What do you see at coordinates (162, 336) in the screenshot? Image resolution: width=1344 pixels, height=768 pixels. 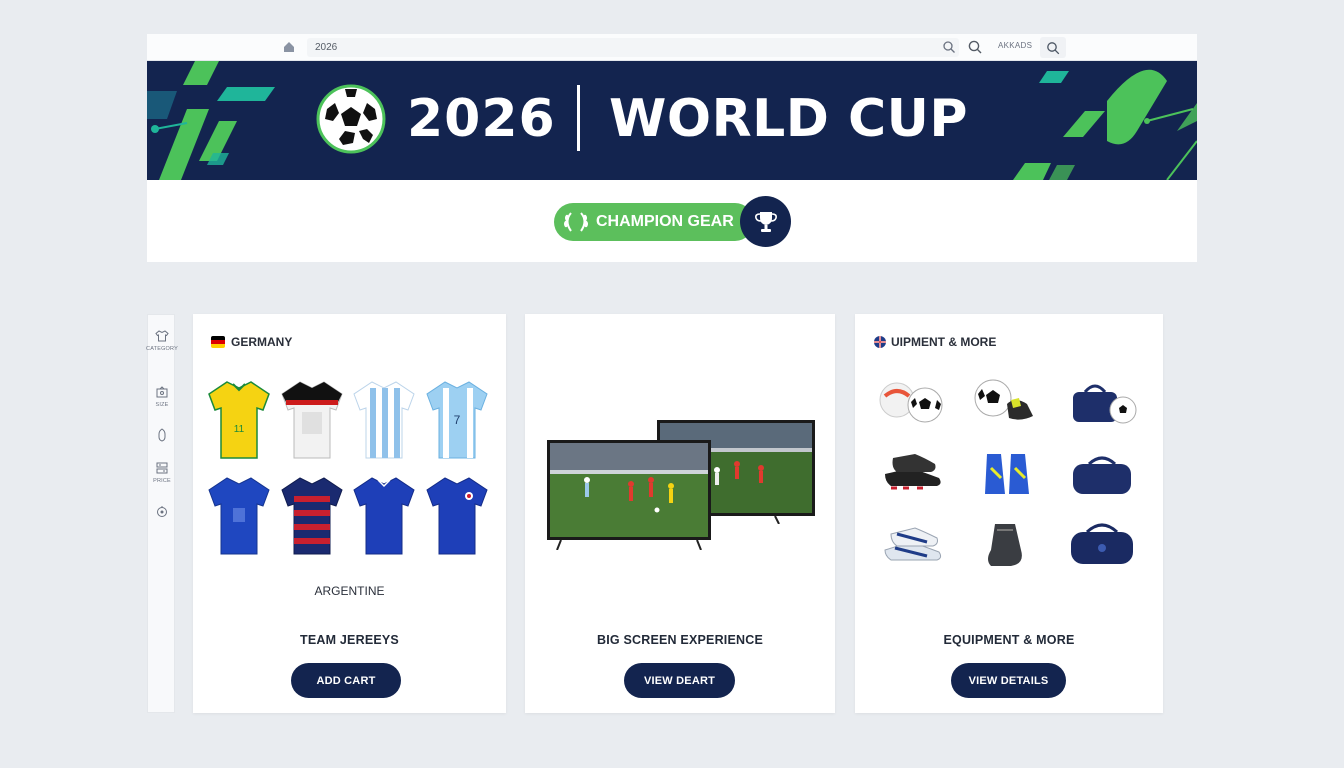 I see `shirt-icon` at bounding box center [162, 336].